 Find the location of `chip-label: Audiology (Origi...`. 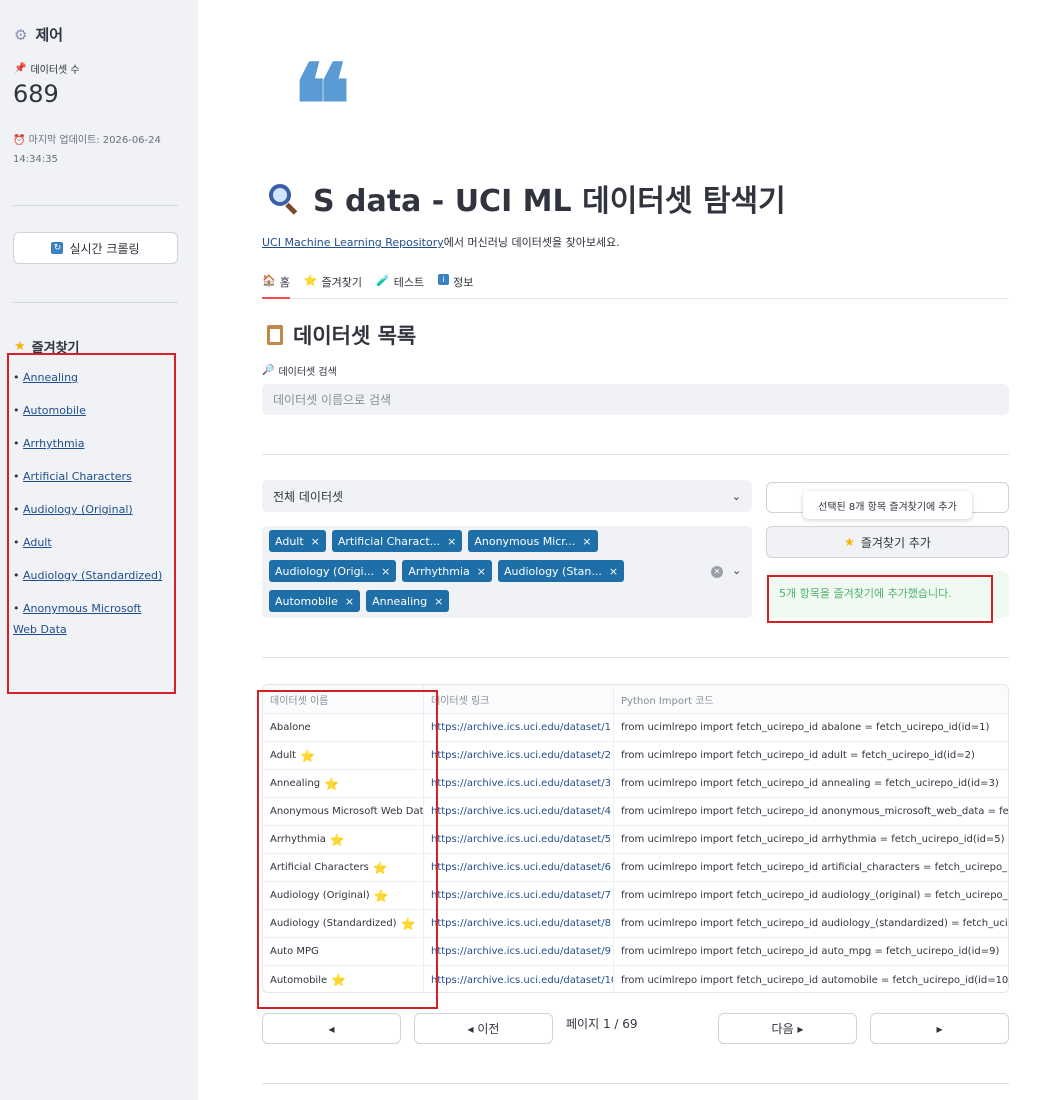

chip-label: Audiology (Origi... is located at coordinates (325, 571).